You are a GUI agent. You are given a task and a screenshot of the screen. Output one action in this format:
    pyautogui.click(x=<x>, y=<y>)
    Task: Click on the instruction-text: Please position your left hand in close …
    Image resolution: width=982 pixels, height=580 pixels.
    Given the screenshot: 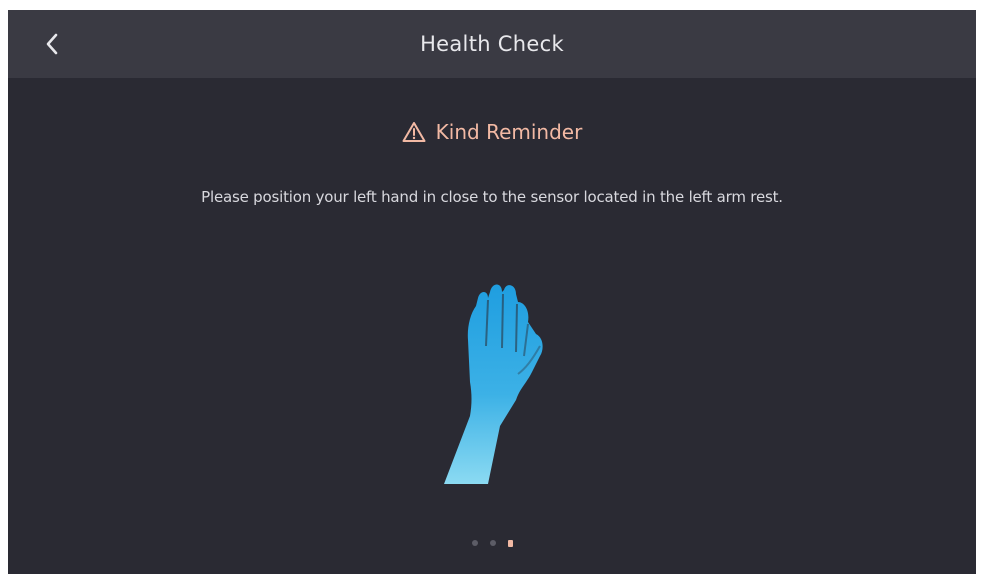 What is the action you would take?
    pyautogui.click(x=492, y=197)
    